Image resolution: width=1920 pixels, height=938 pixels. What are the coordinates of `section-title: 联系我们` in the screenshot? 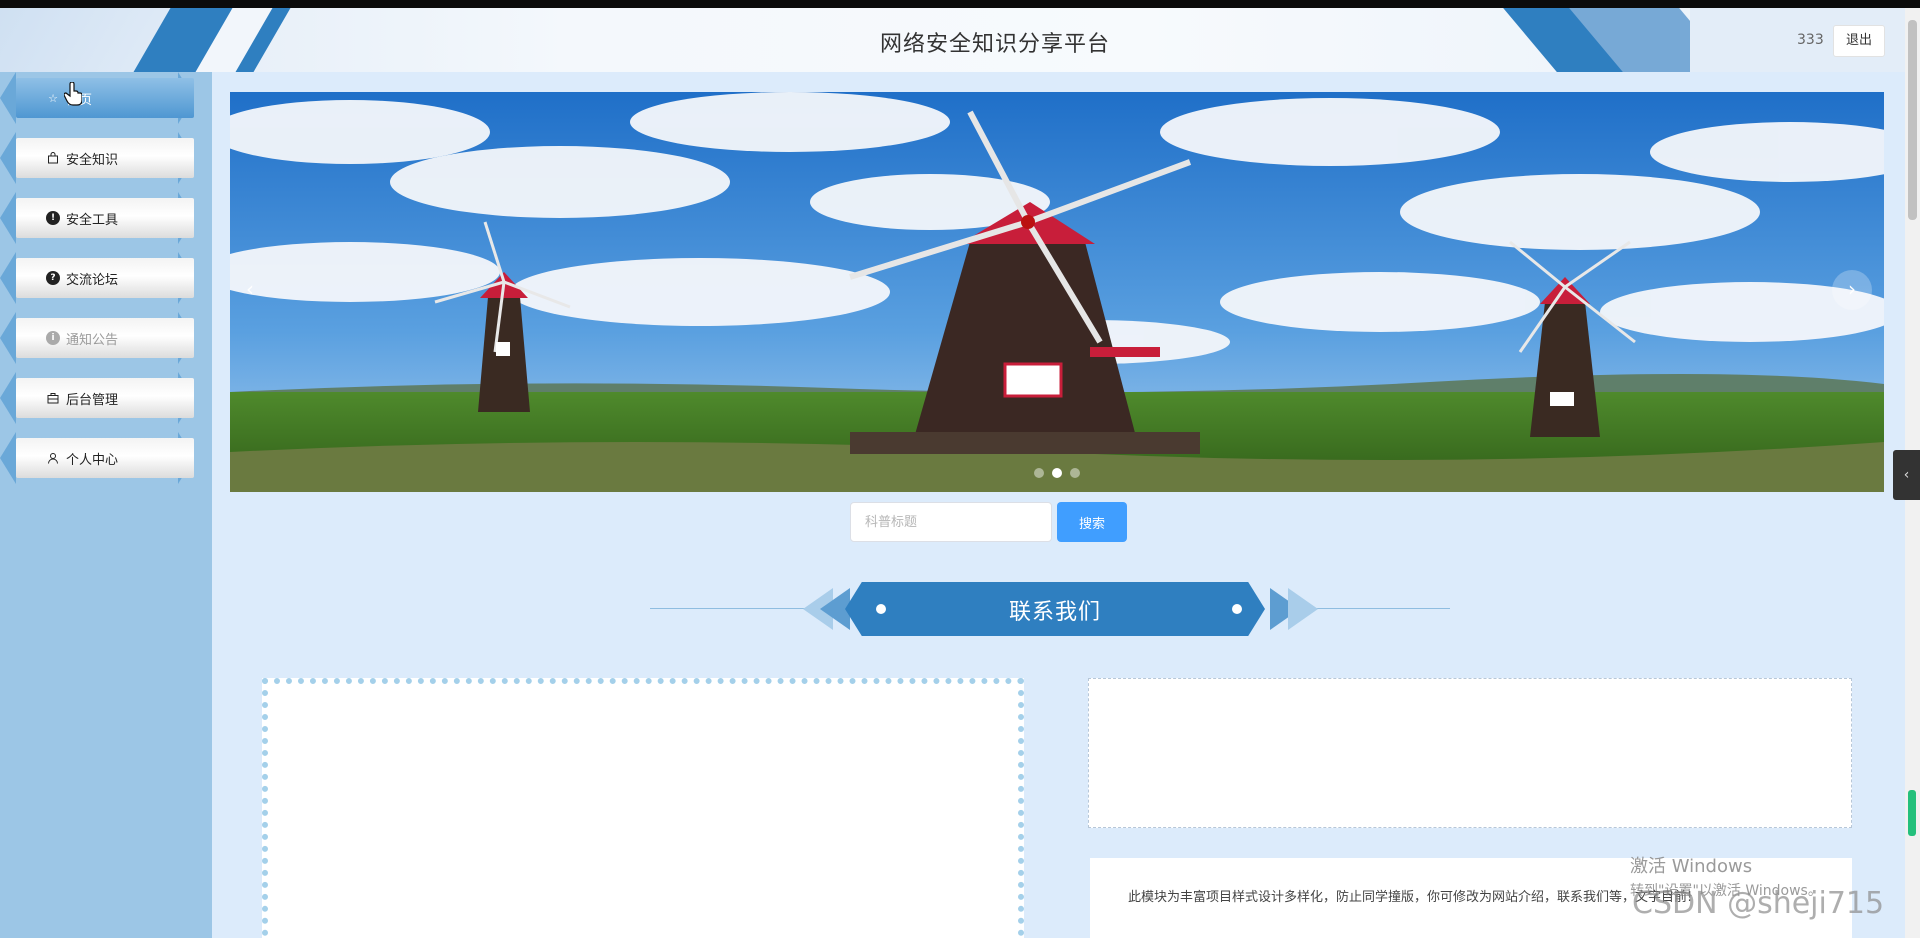 It's located at (1054, 612).